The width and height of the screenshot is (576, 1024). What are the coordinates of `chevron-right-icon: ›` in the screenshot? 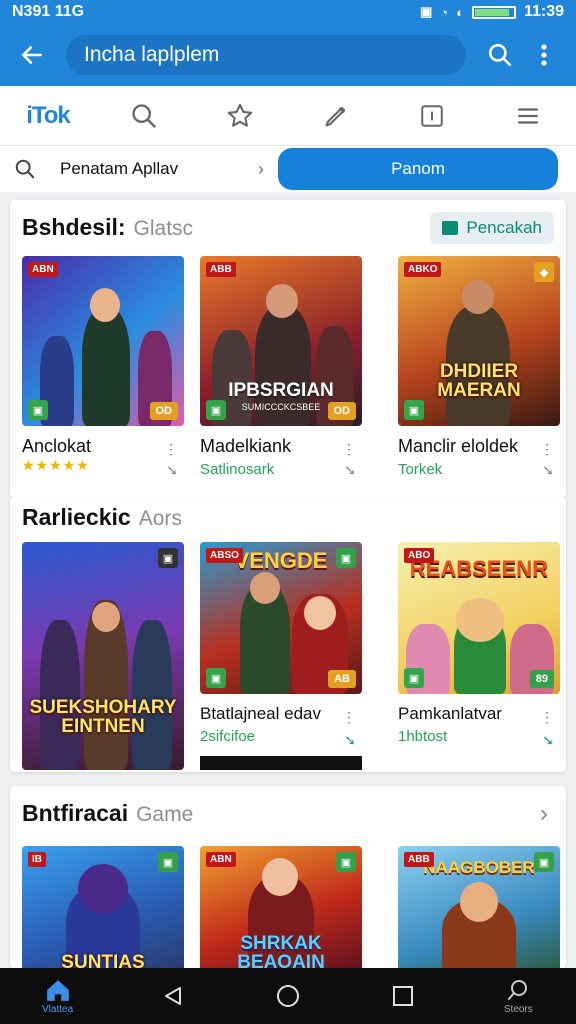 It's located at (544, 814).